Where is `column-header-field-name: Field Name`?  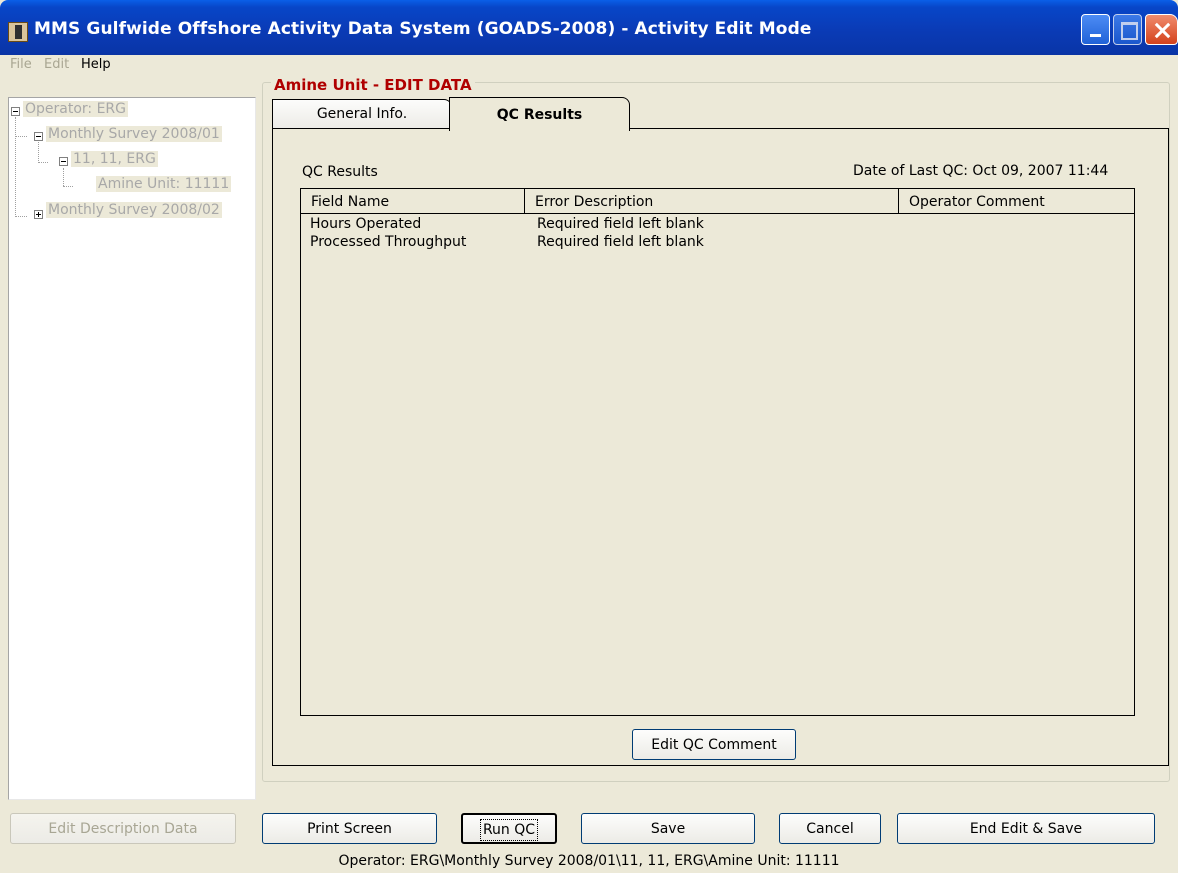 column-header-field-name: Field Name is located at coordinates (413, 201).